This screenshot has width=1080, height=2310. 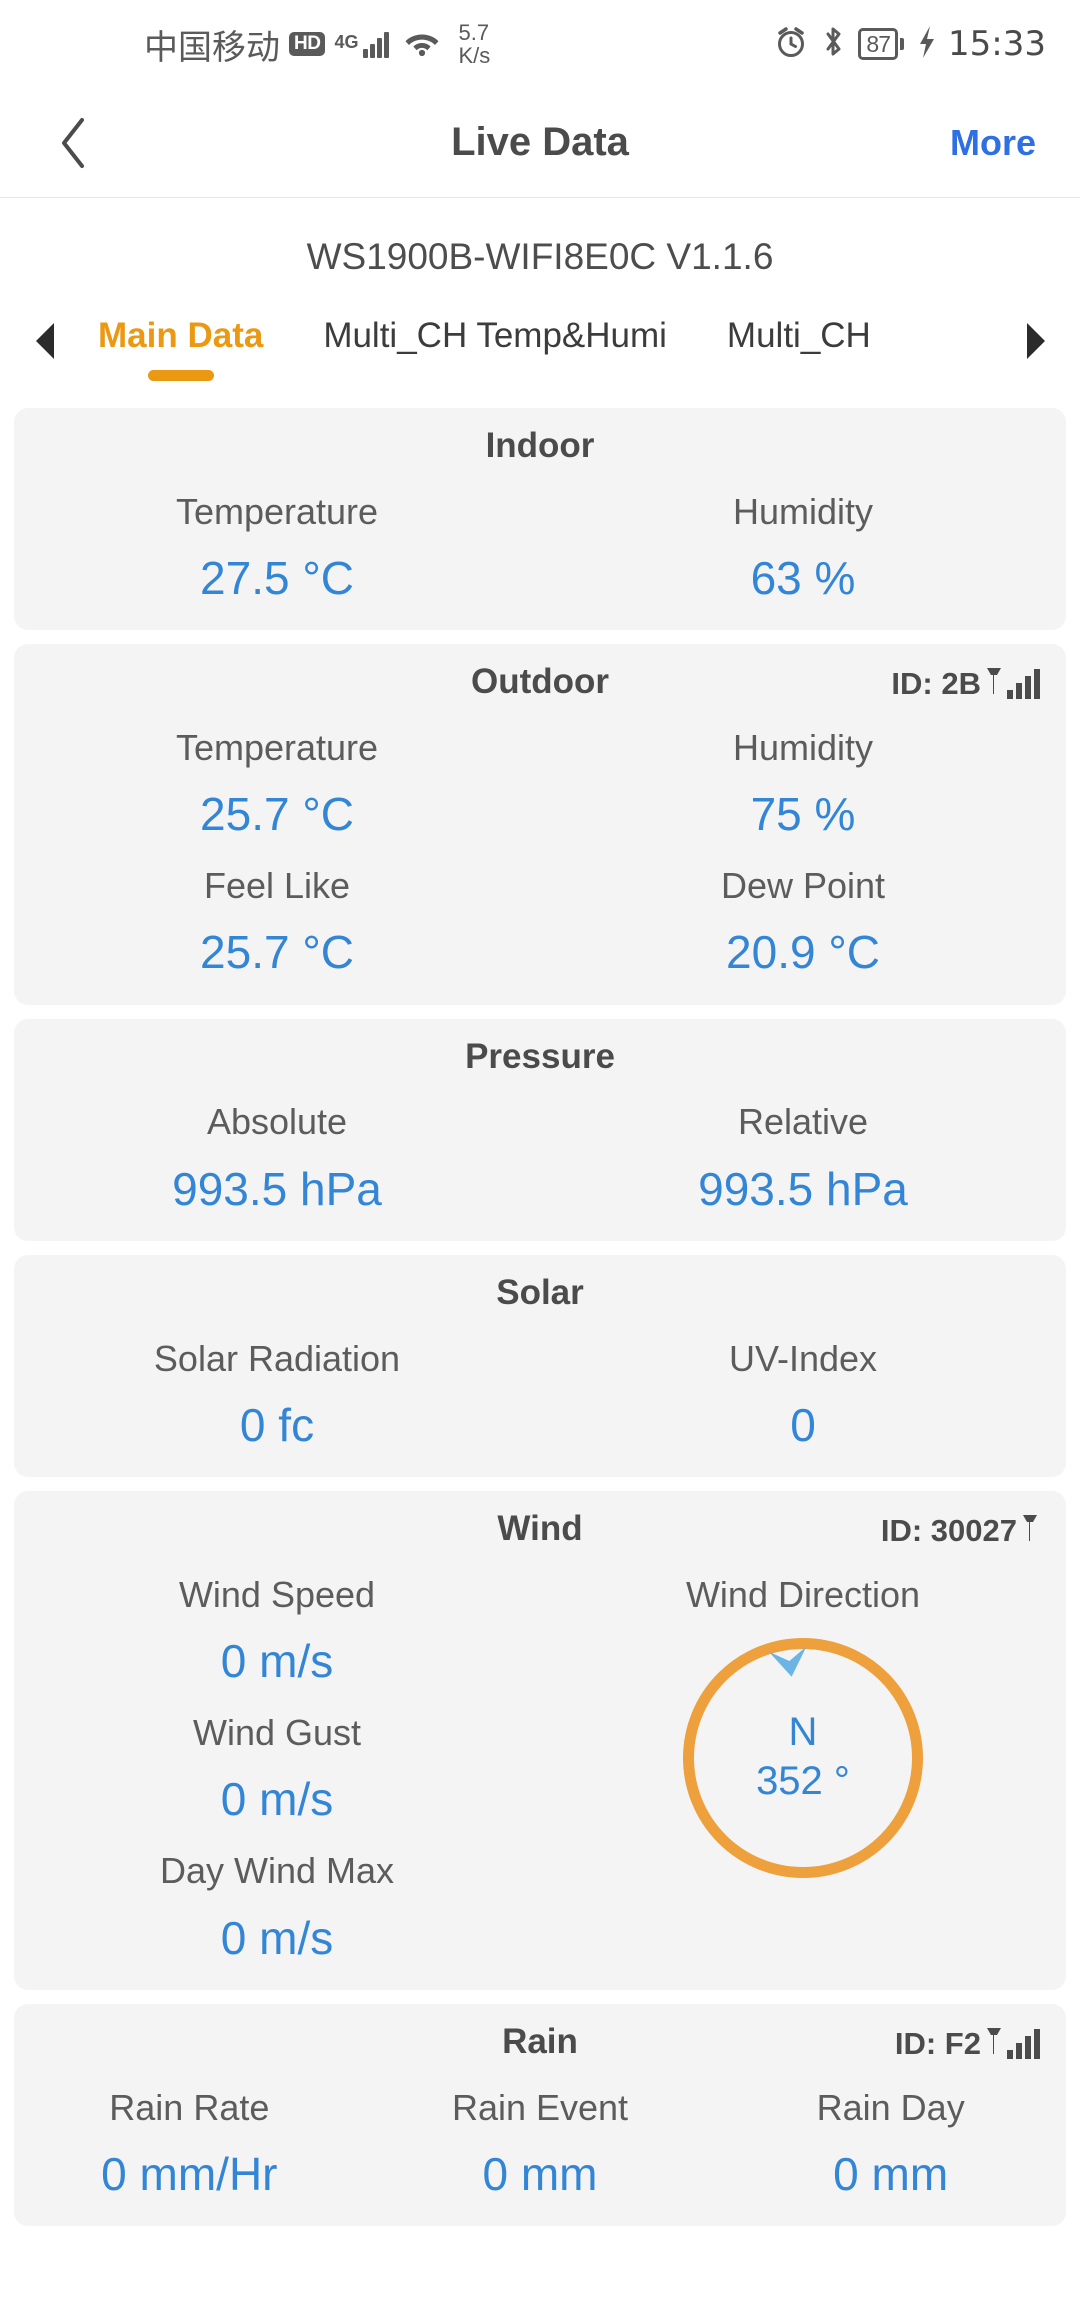 What do you see at coordinates (277, 886) in the screenshot?
I see `metric-label: Feel Like` at bounding box center [277, 886].